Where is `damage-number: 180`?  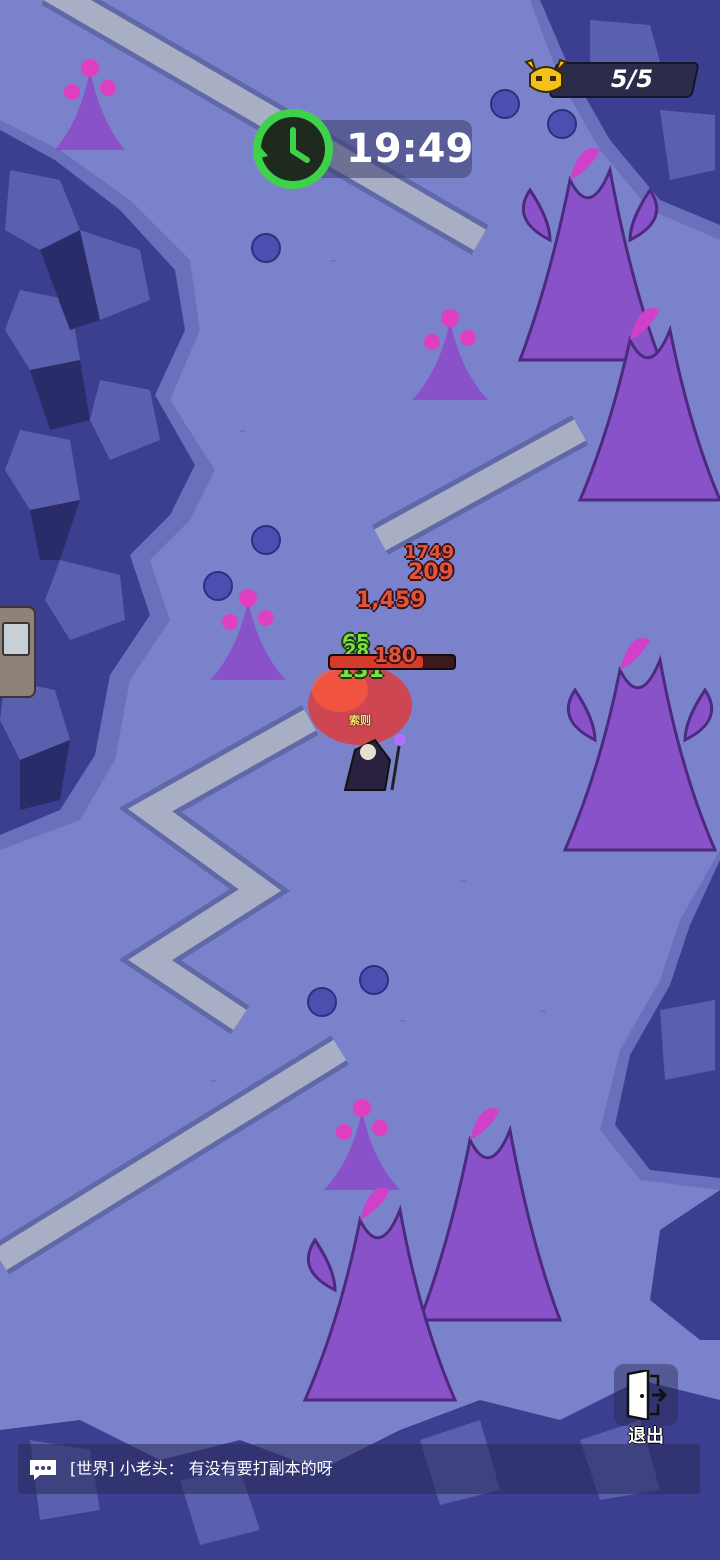 damage-number: 180 is located at coordinates (395, 655).